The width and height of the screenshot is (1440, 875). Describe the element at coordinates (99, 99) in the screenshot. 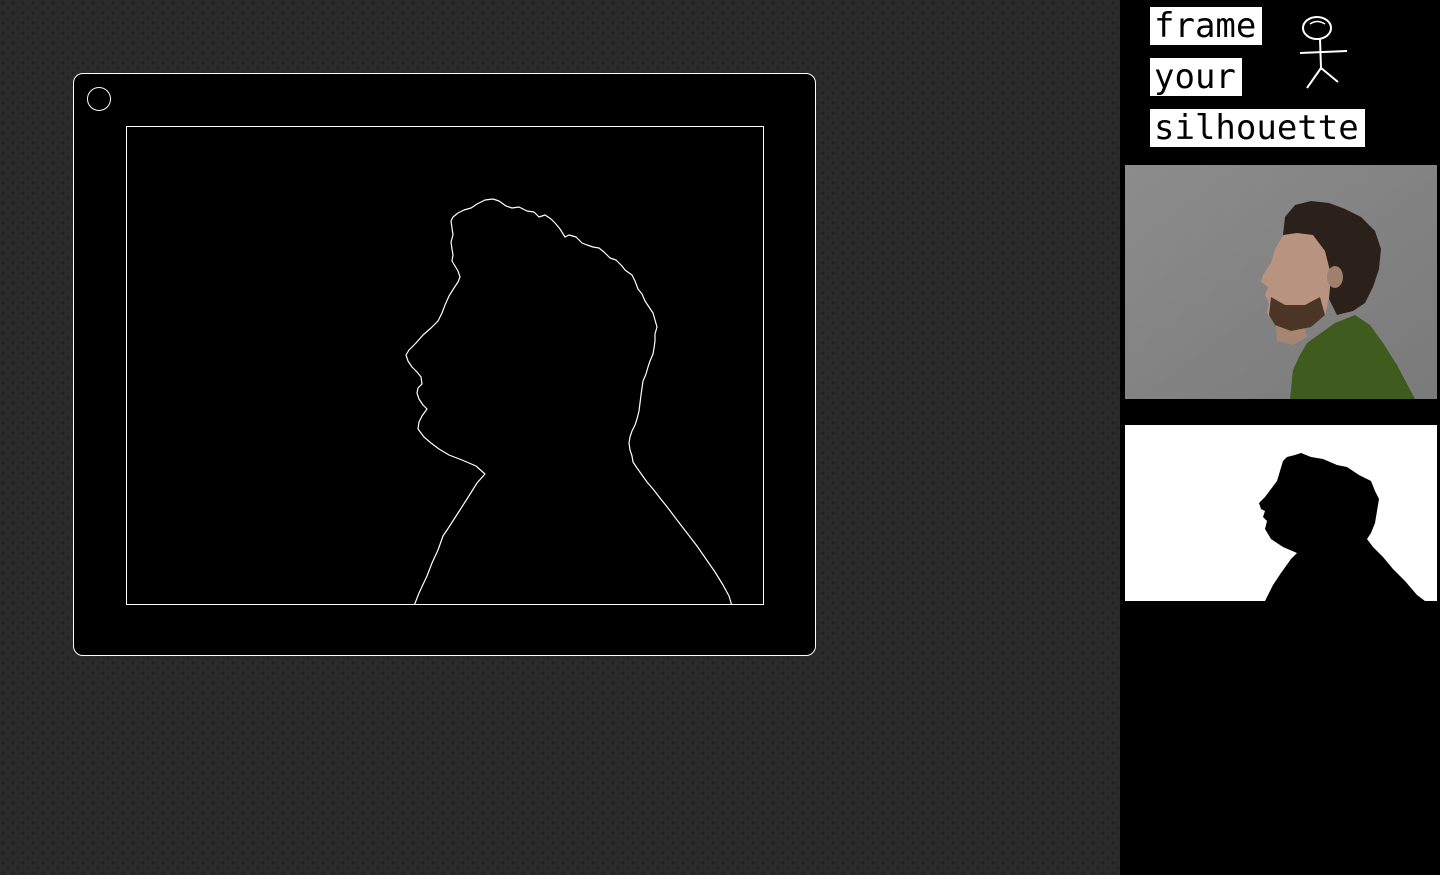

I see `record-button-icon` at that location.